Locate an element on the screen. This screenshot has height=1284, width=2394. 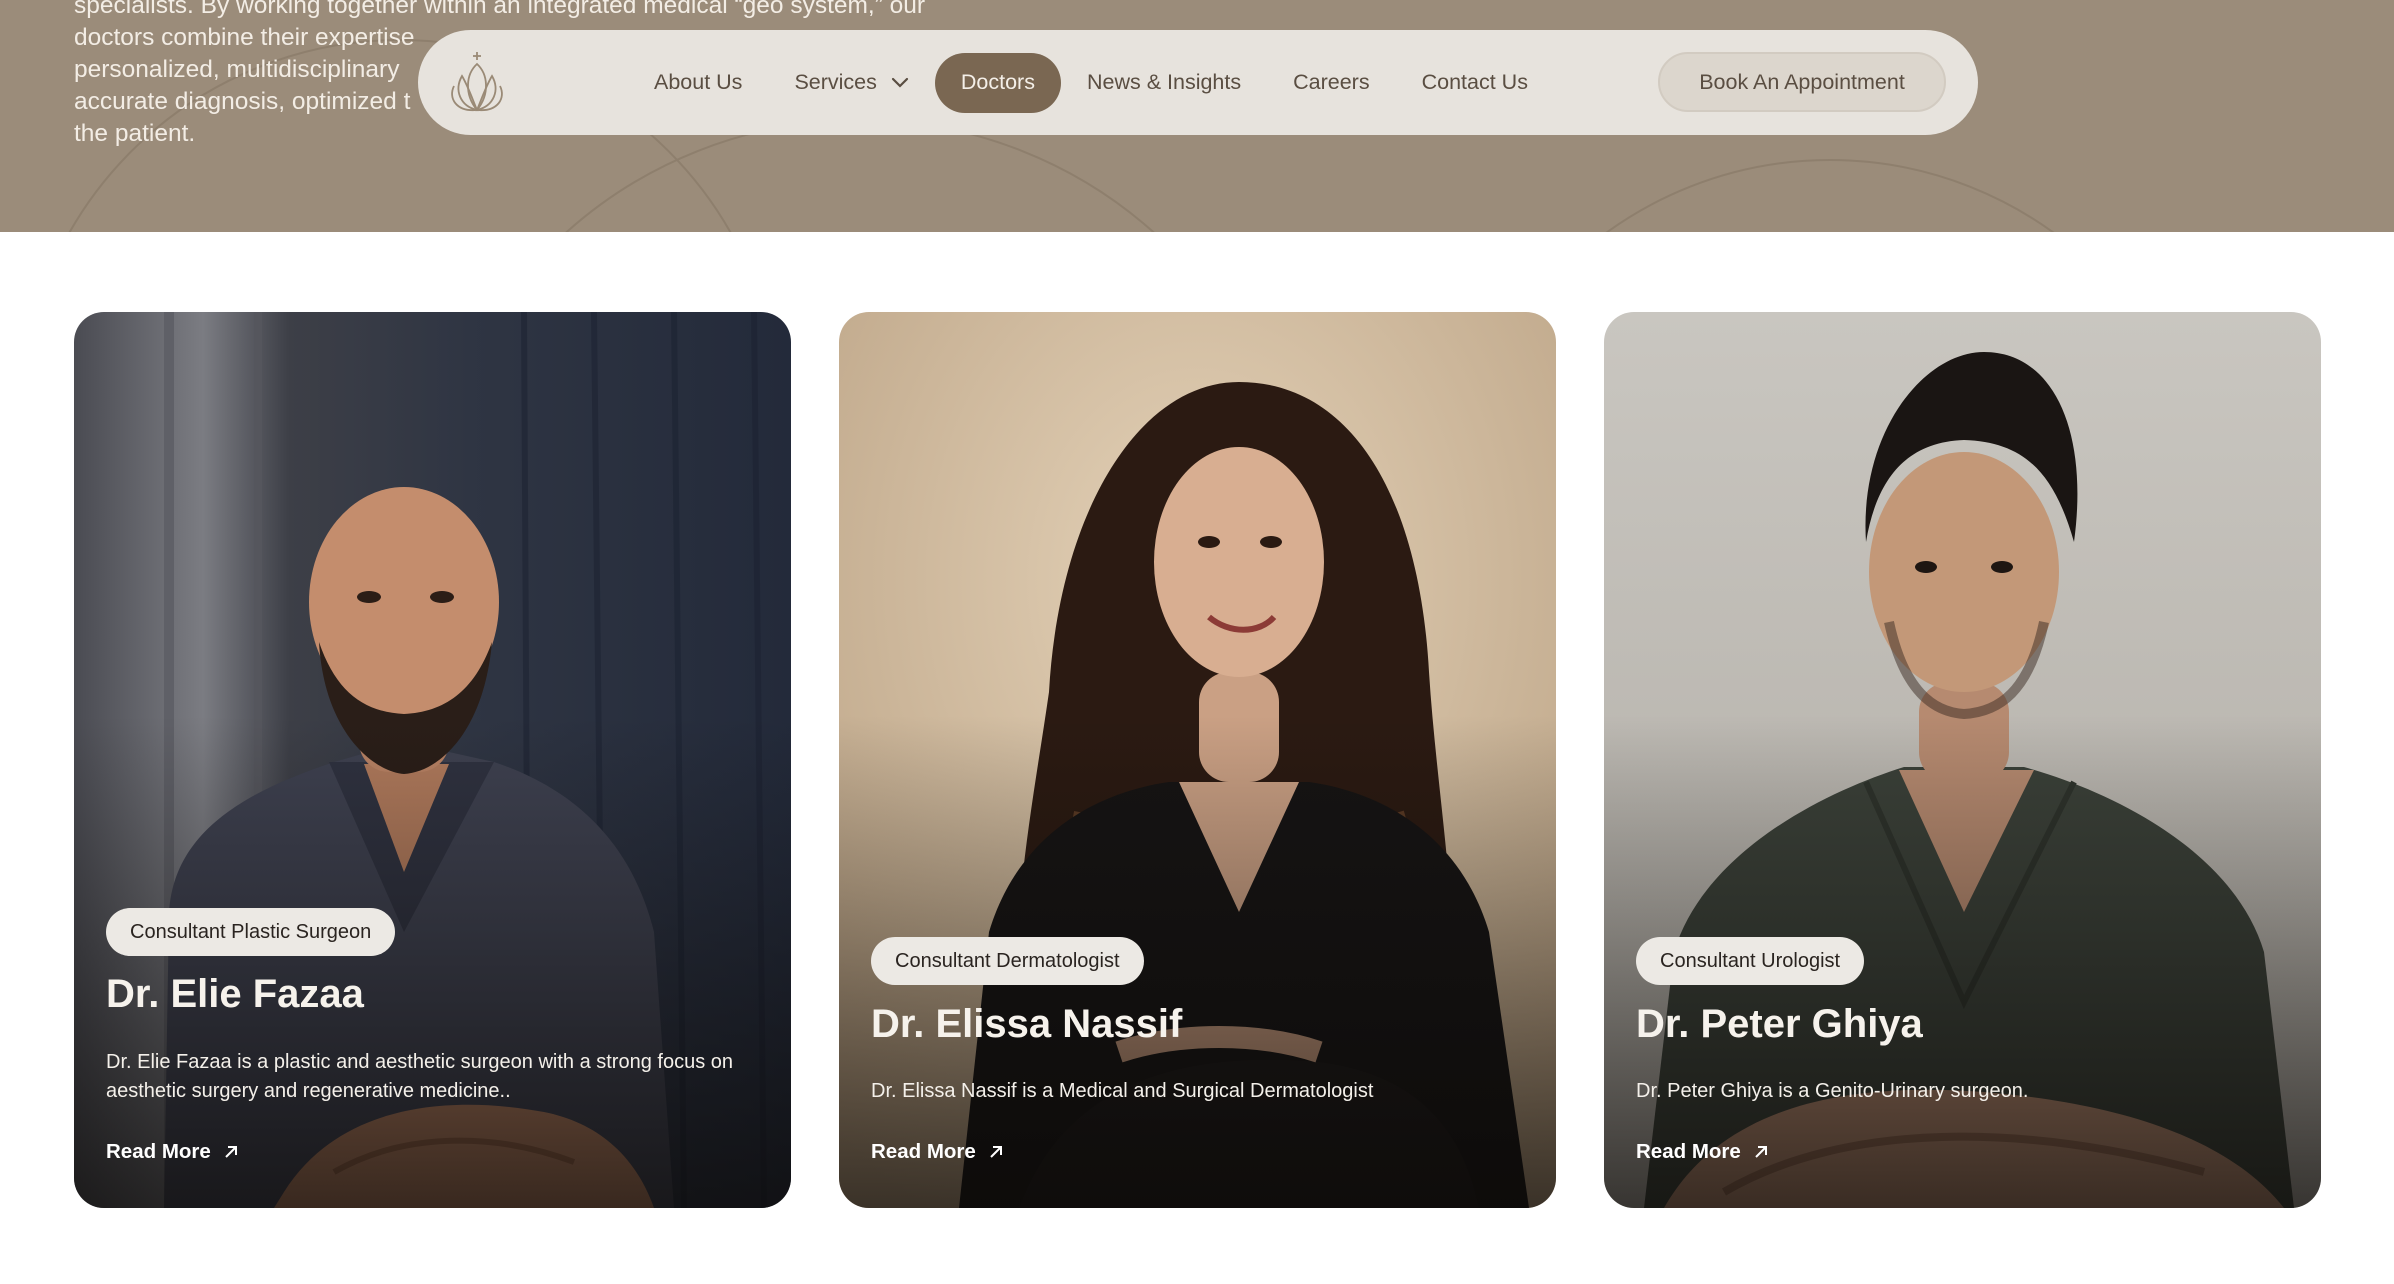
nav-link-label: Careers is located at coordinates (1331, 82).